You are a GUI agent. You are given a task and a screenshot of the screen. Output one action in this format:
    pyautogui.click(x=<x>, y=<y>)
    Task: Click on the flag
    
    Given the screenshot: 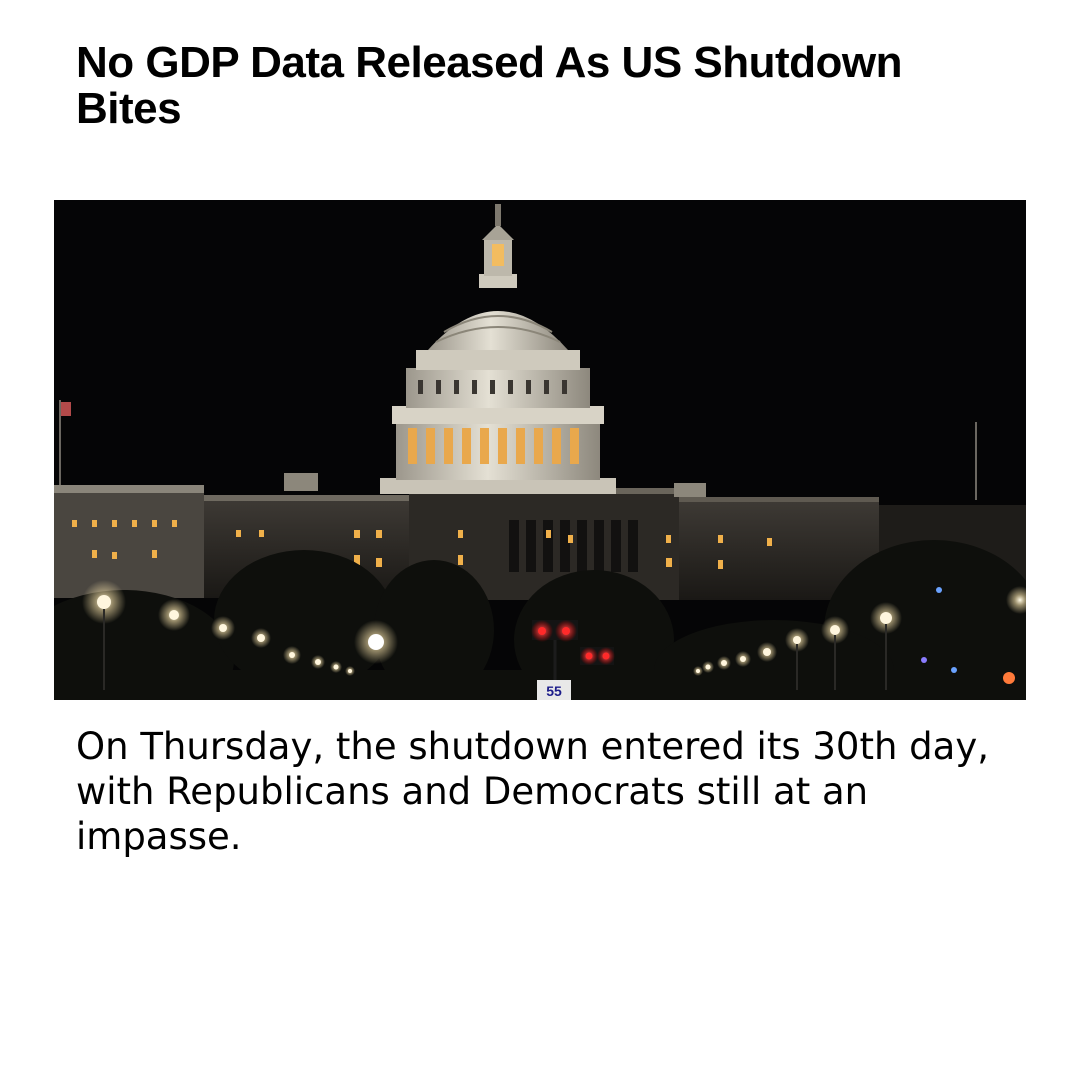 What is the action you would take?
    pyautogui.click(x=66, y=409)
    